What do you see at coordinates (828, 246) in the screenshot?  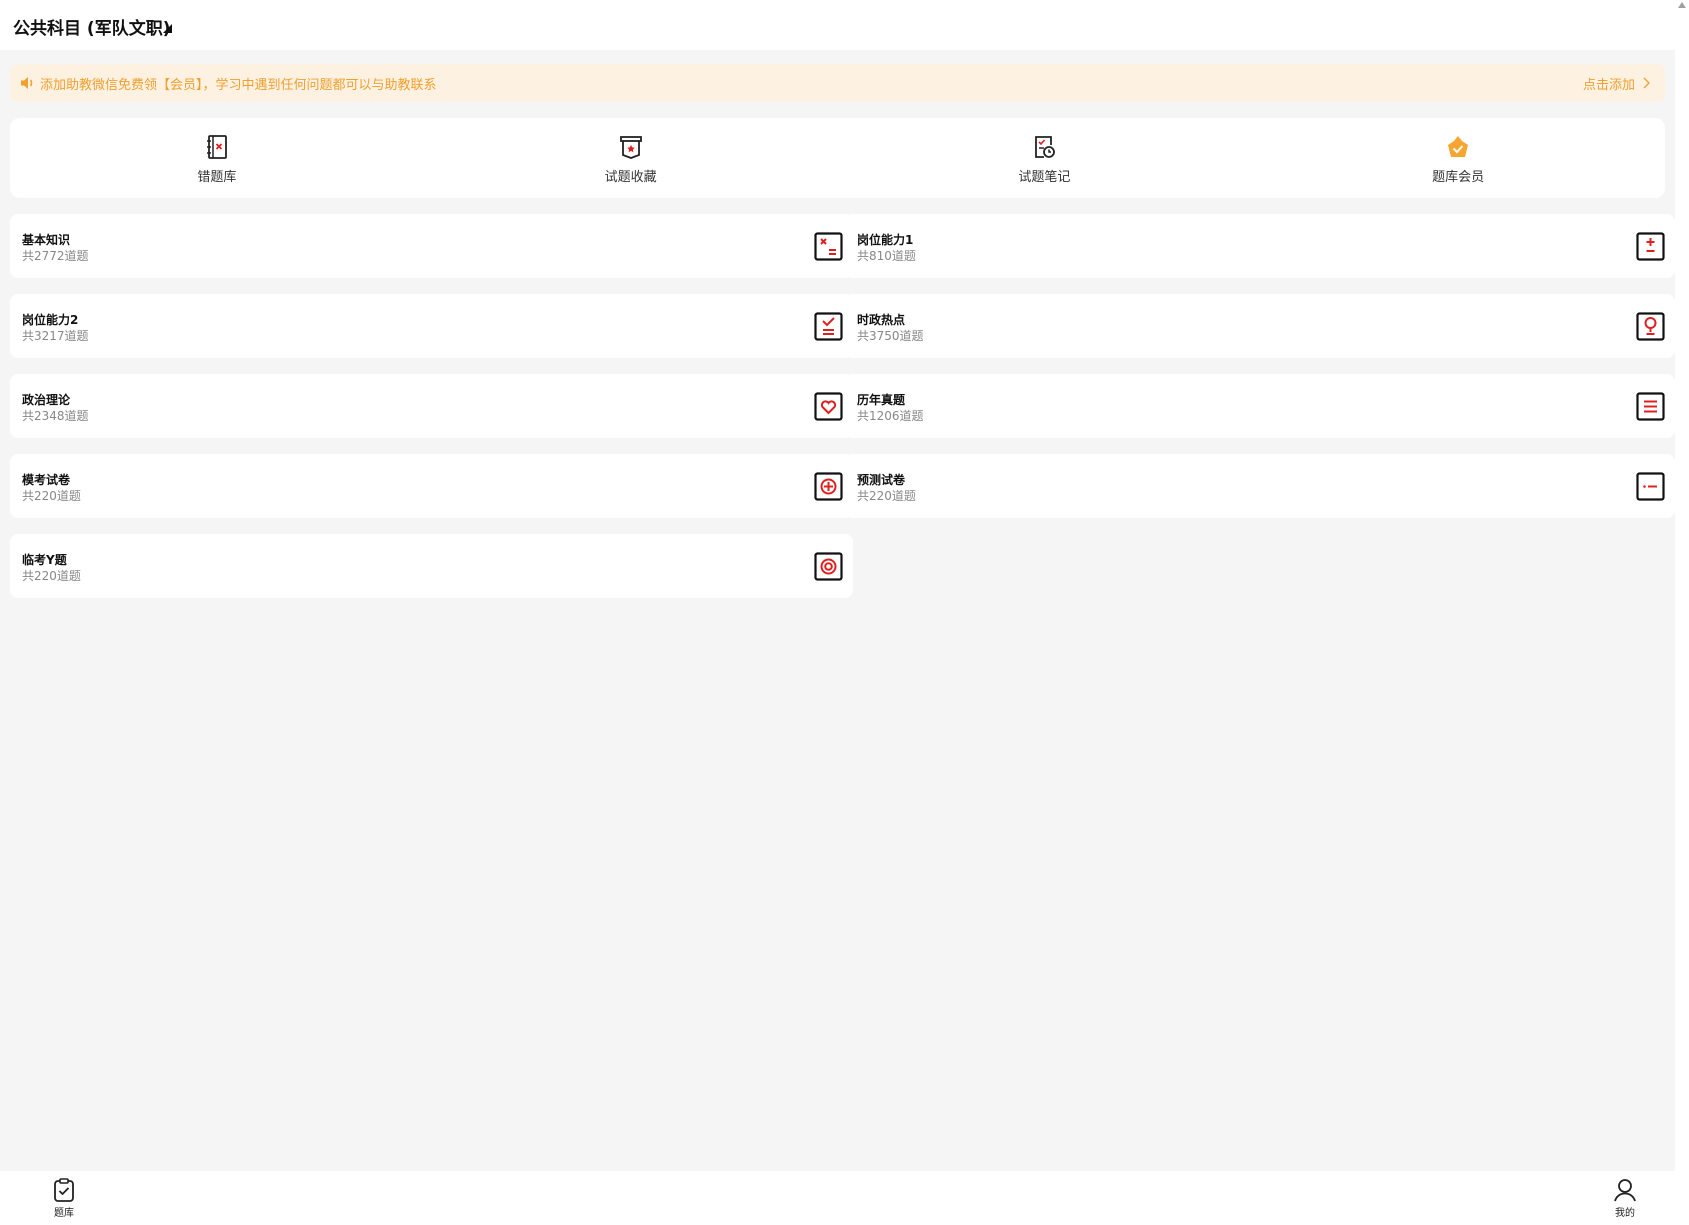 I see `calc-x-icon` at bounding box center [828, 246].